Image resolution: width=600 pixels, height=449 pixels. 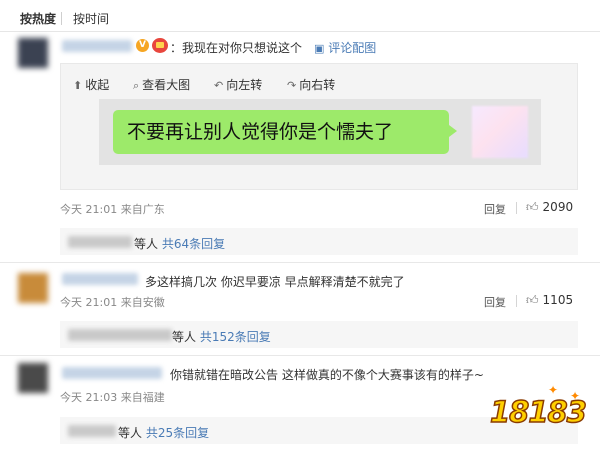 I want to click on site-watermark-logo: ✦ ✦ 18183, so click(x=536, y=410).